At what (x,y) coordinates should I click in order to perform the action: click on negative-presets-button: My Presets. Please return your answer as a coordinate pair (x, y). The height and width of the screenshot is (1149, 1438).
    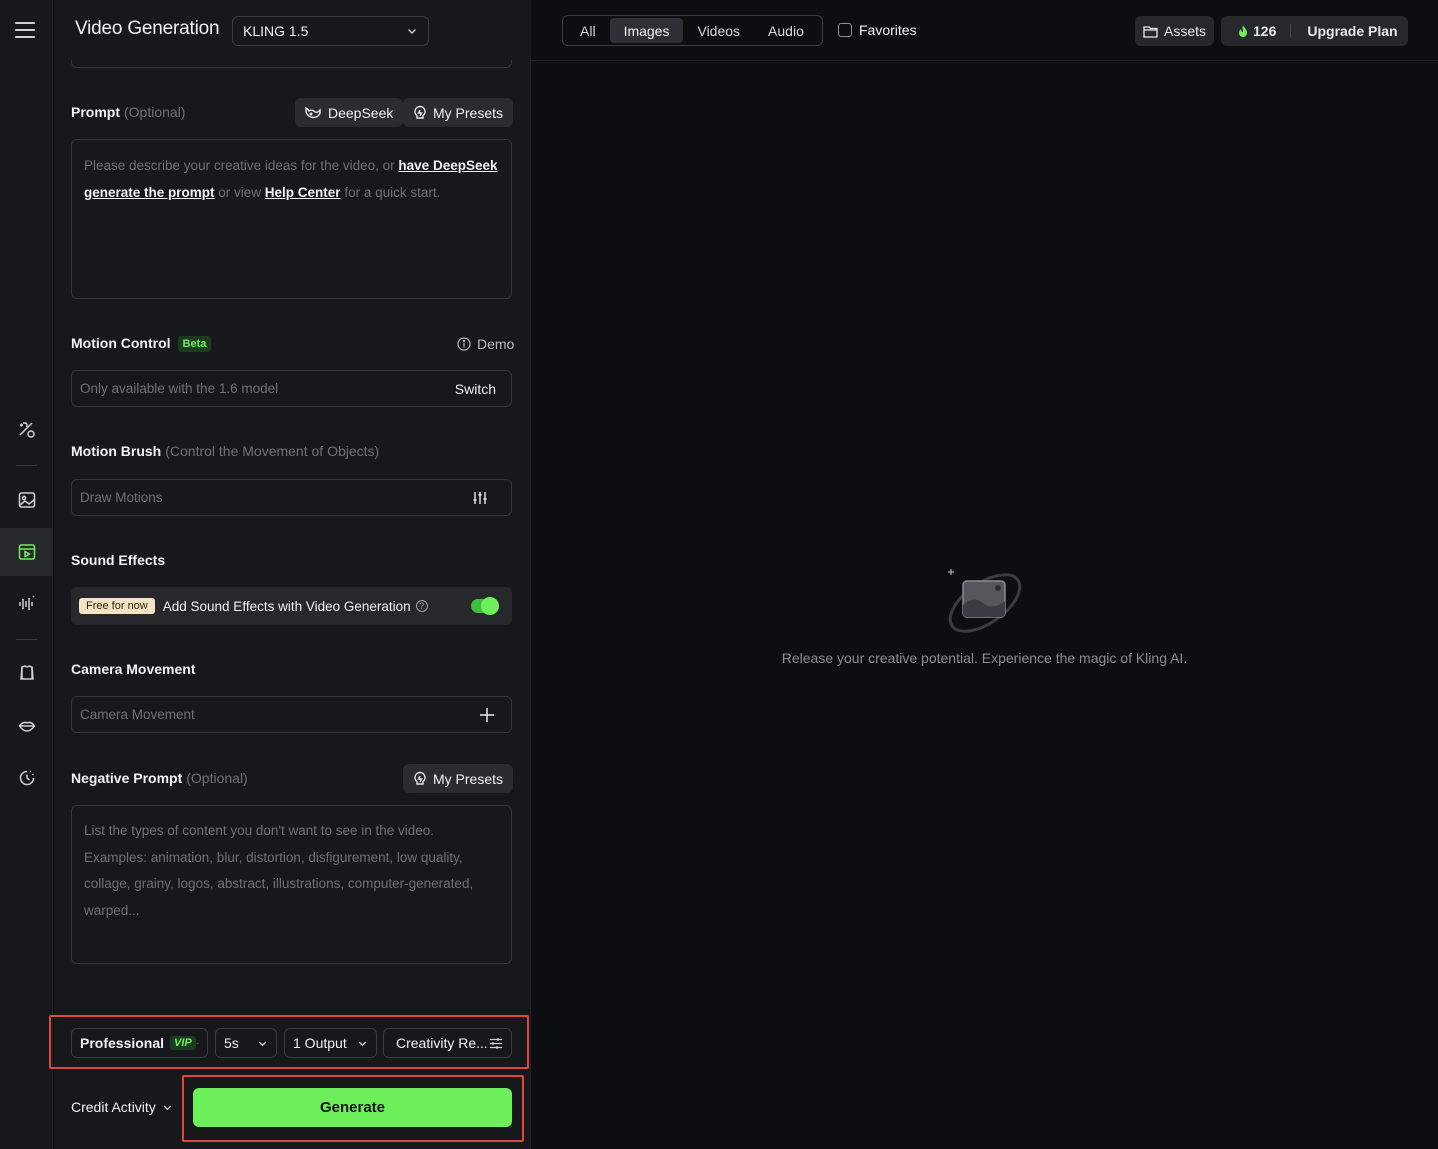
    Looking at the image, I should click on (458, 778).